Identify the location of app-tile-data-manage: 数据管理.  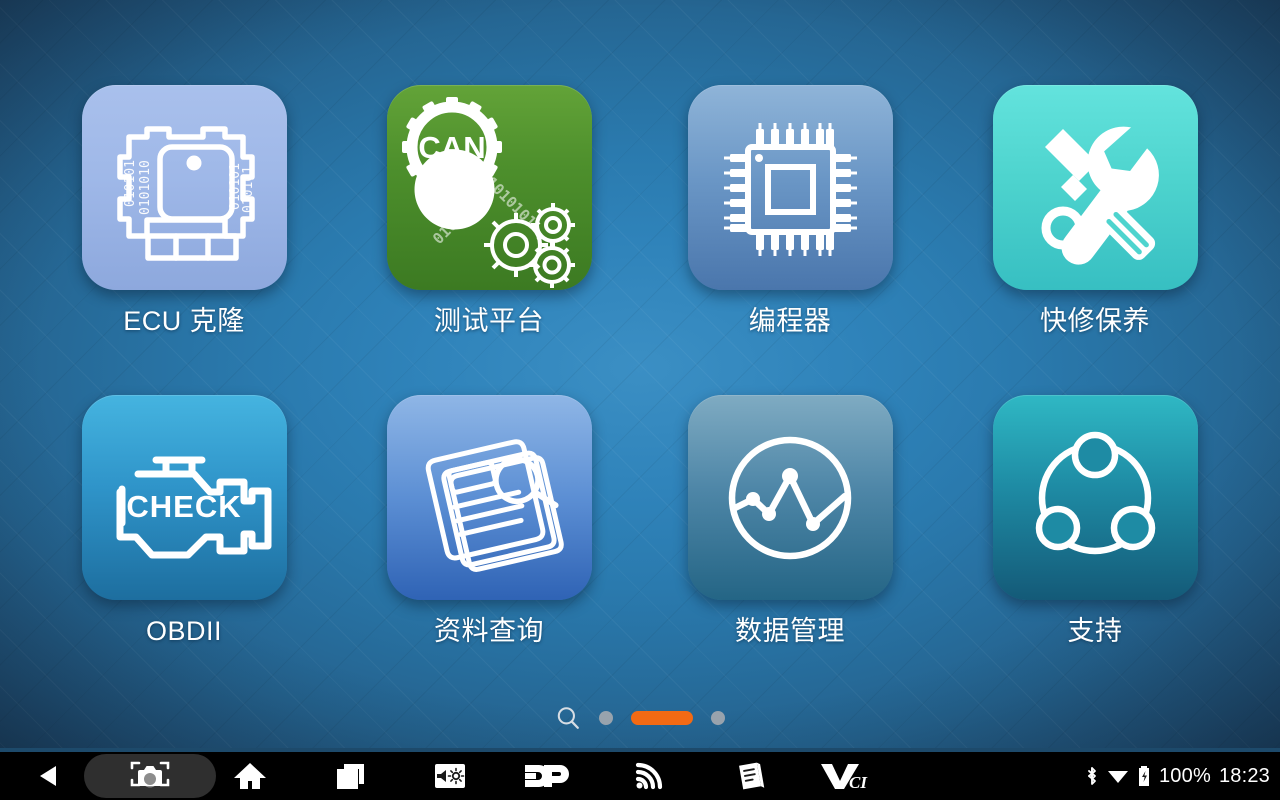
(790, 521).